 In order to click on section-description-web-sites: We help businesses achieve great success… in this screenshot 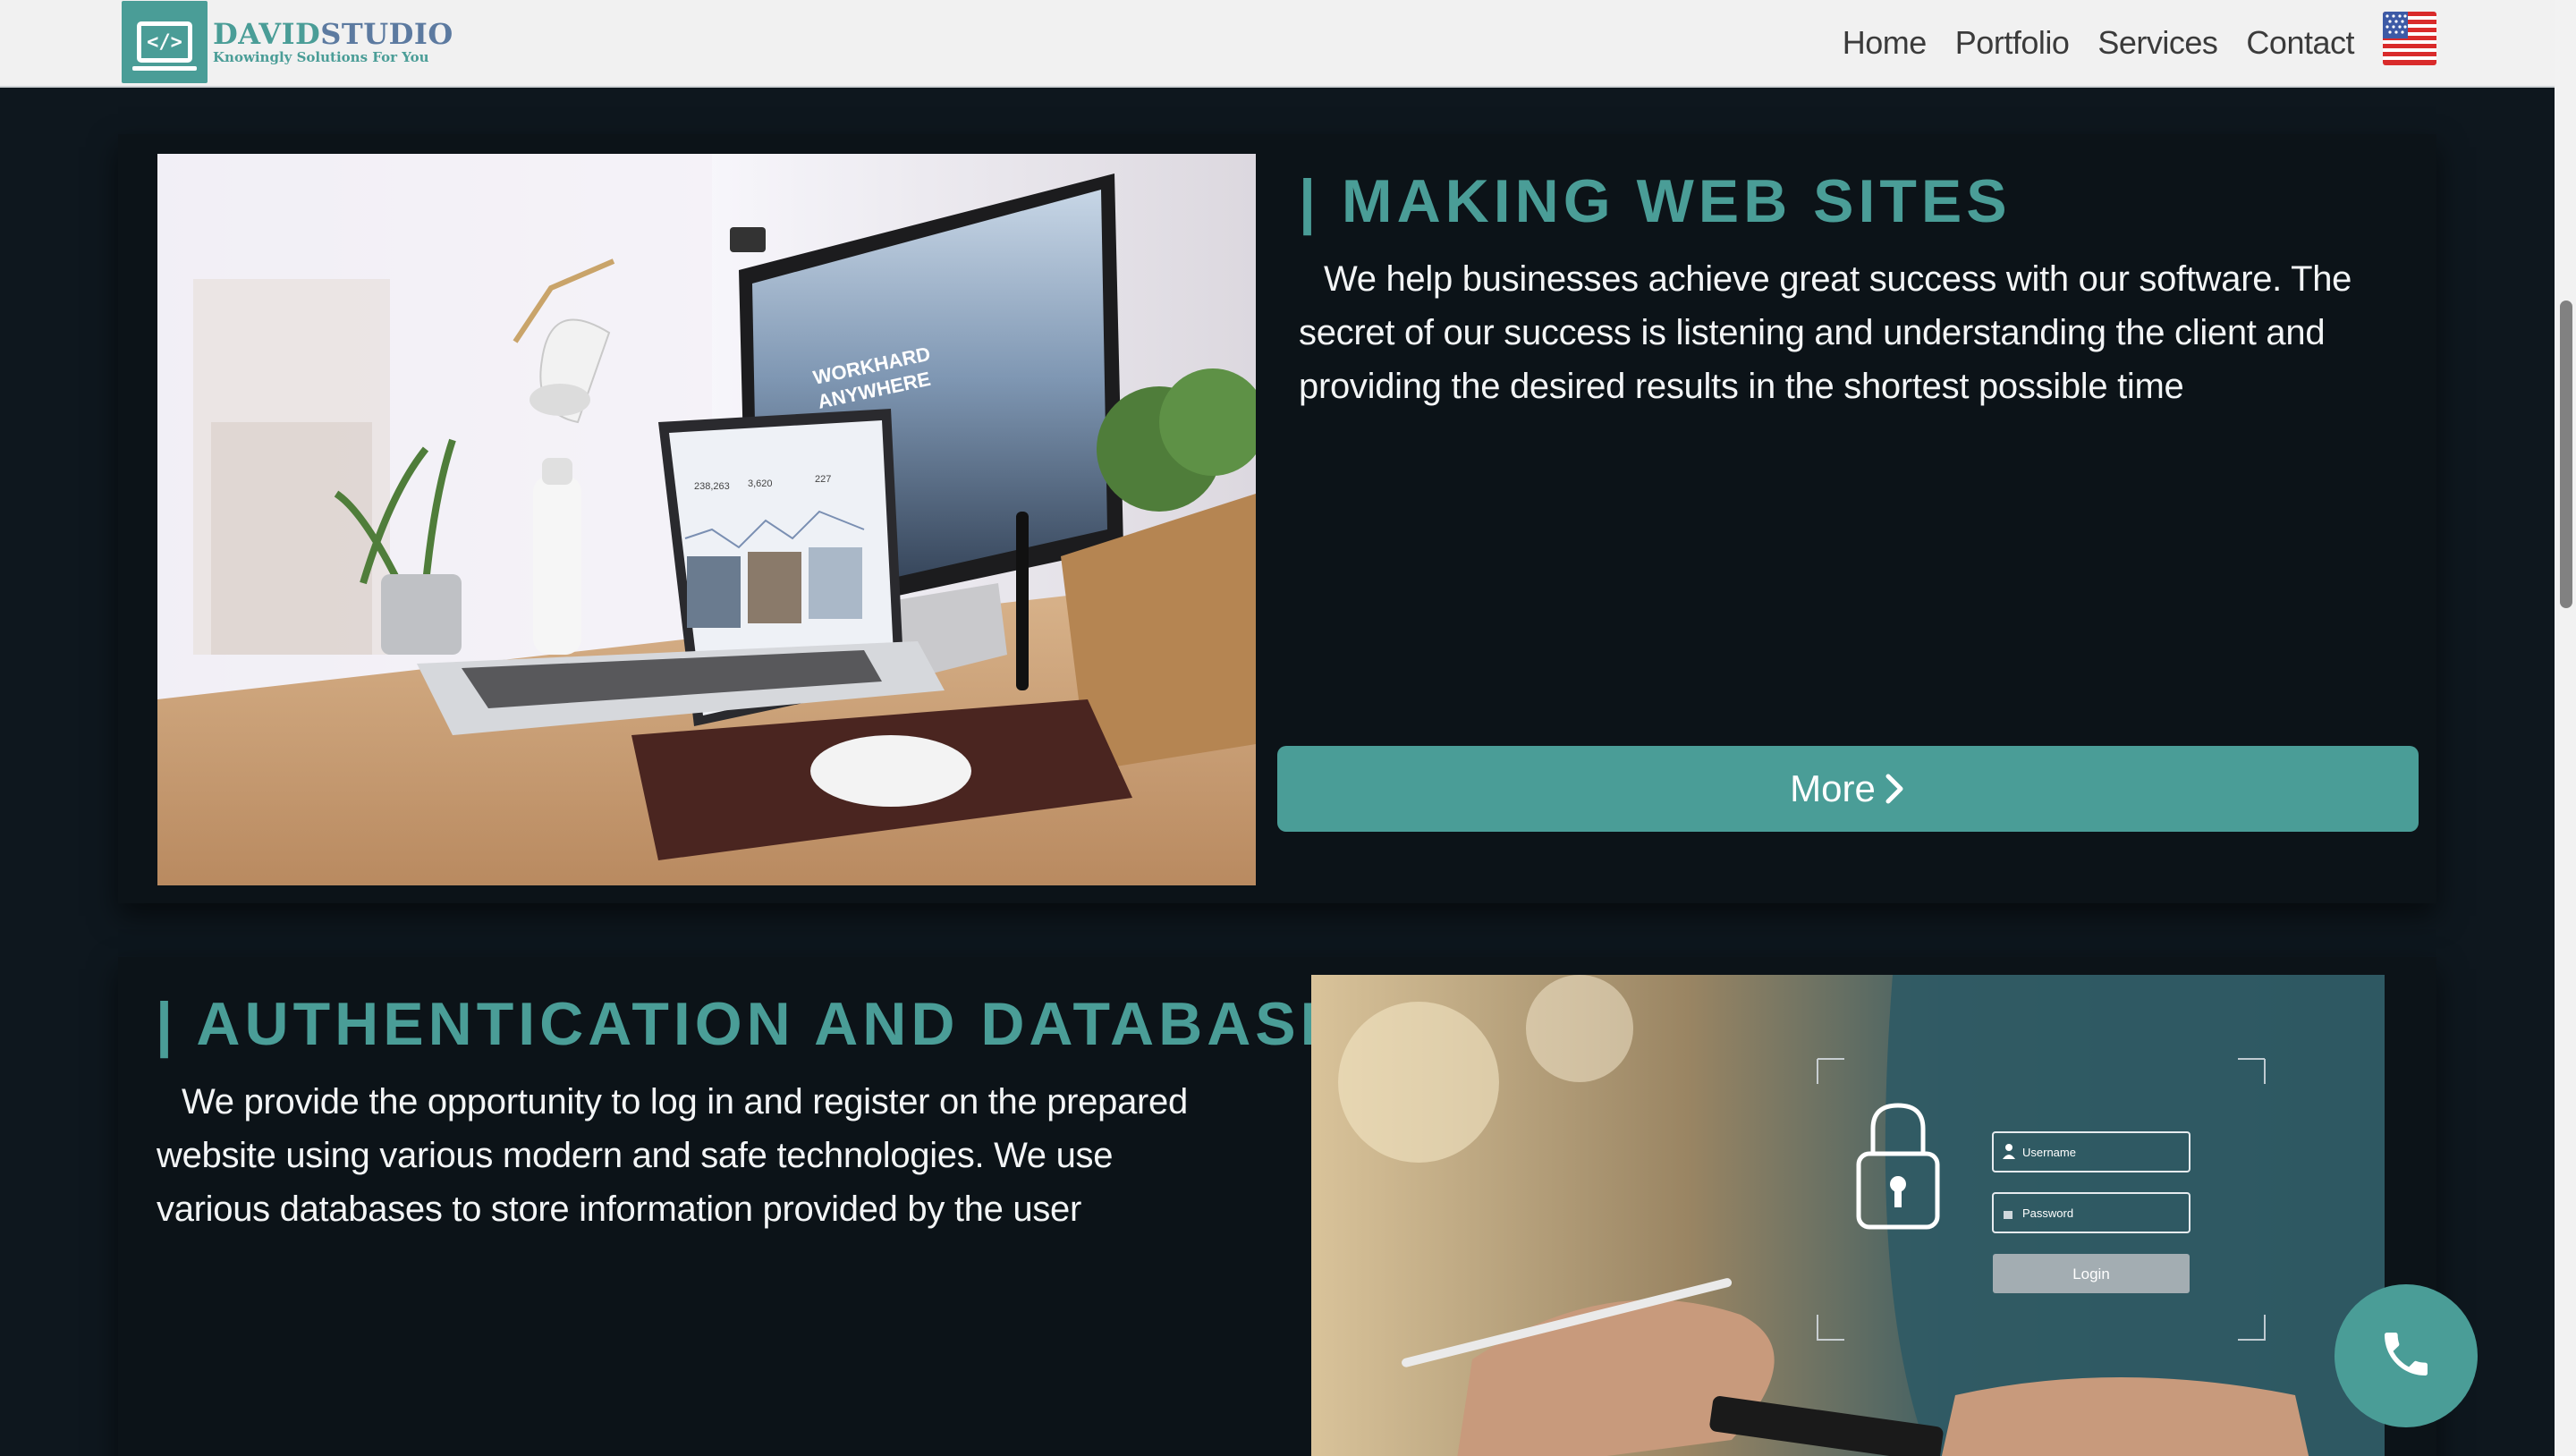, I will do `click(1825, 332)`.